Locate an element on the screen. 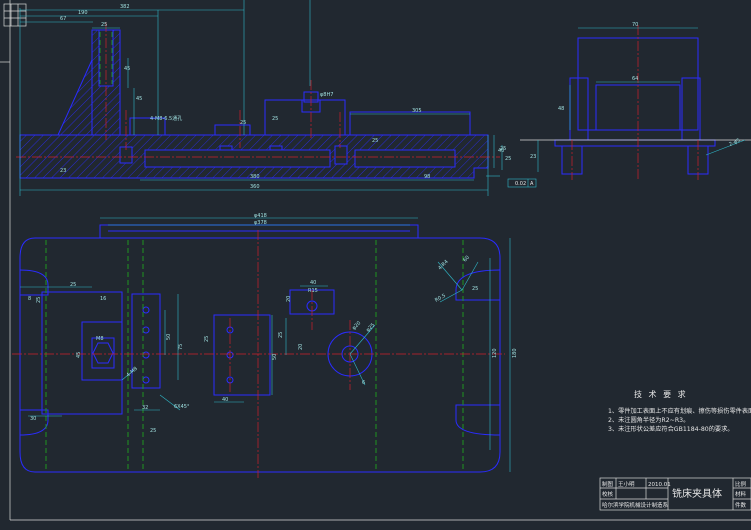 This screenshot has height=530, width=751. dim-plan-180: 180 is located at coordinates (515, 353).